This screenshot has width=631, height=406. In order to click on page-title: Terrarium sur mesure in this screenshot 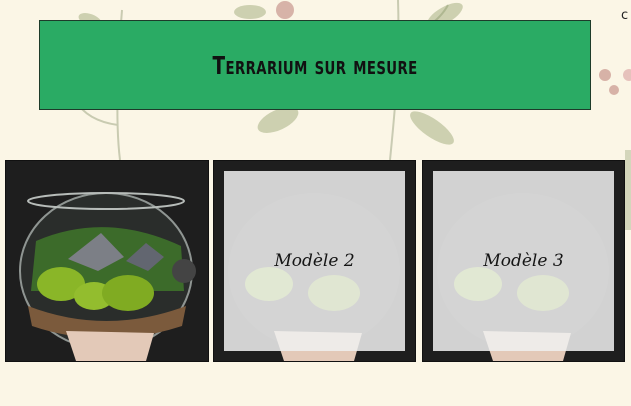, I will do `click(315, 65)`.